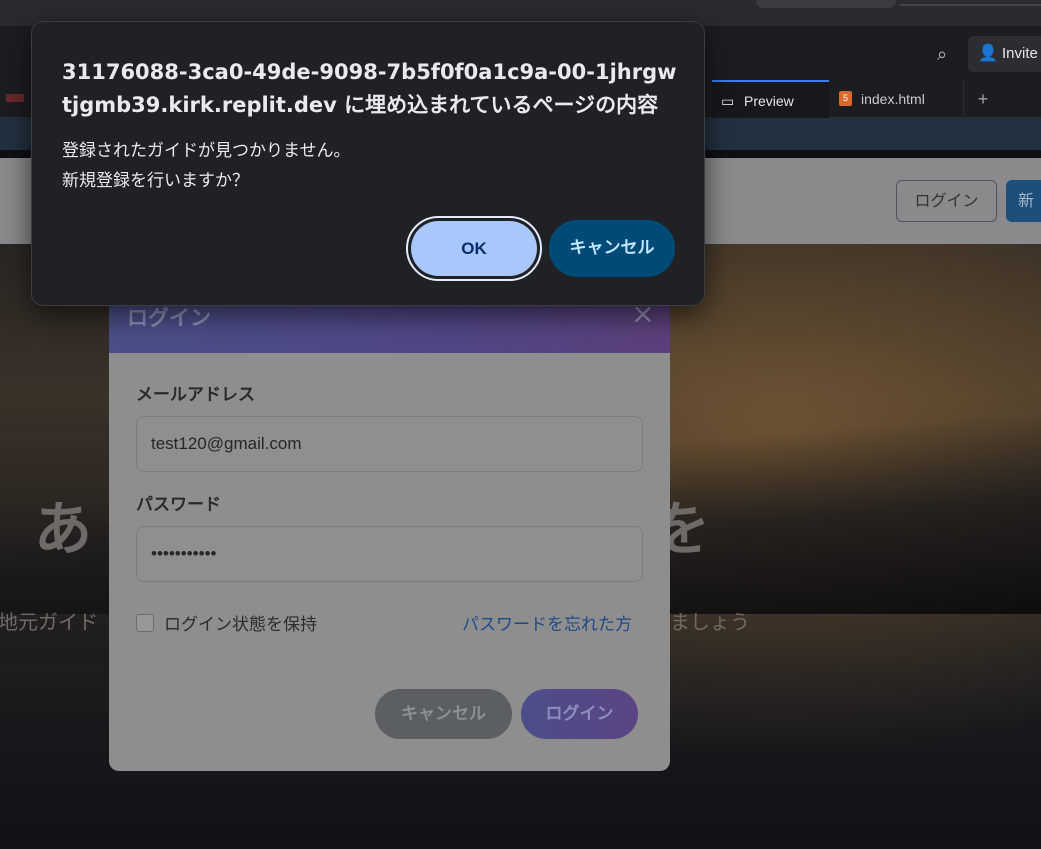 Image resolution: width=1041 pixels, height=849 pixels. Describe the element at coordinates (169, 318) in the screenshot. I see `login-modal-title: ログイン` at that location.